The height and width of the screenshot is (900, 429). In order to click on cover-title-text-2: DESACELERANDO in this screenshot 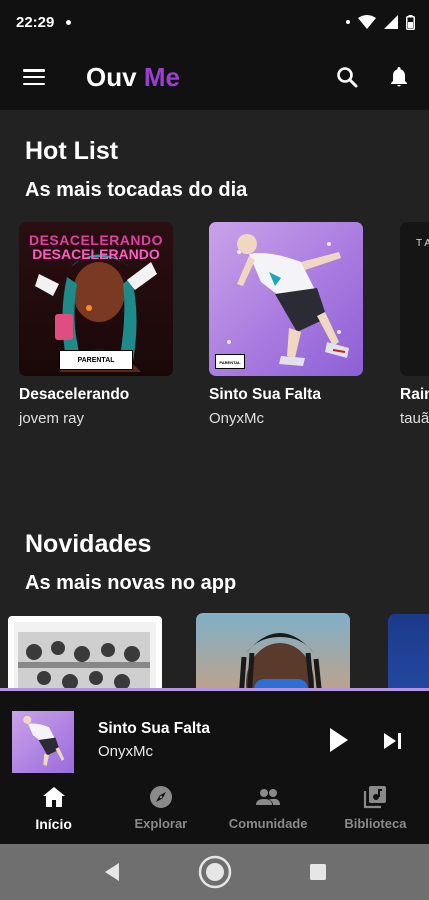, I will do `click(96, 254)`.